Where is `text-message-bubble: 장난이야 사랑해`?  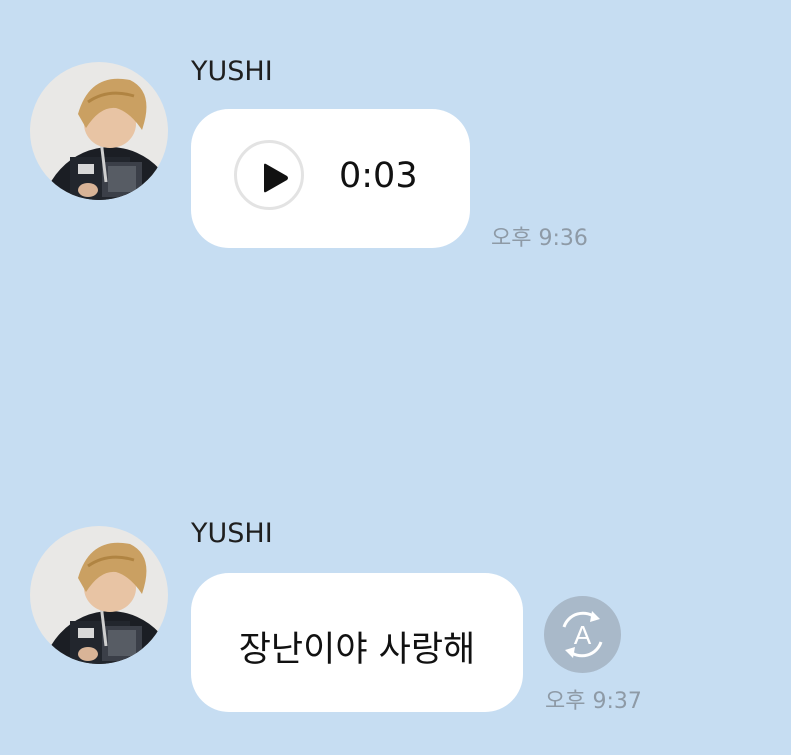
text-message-bubble: 장난이야 사랑해 is located at coordinates (357, 642).